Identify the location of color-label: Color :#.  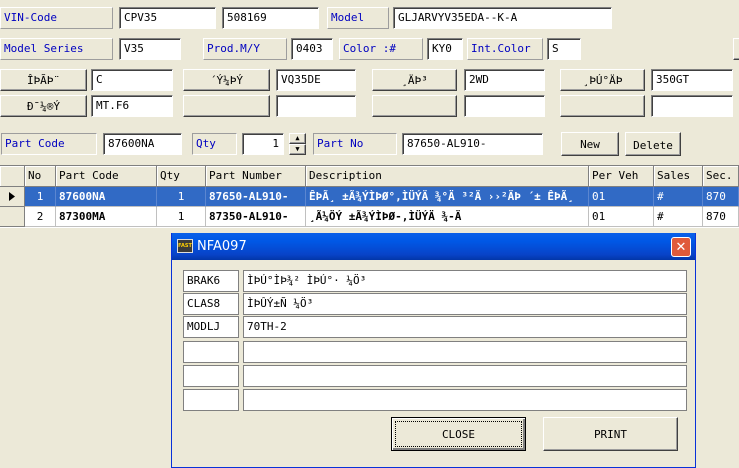
(381, 49).